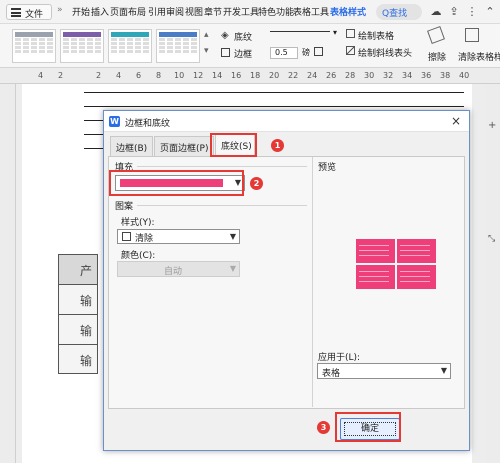 The height and width of the screenshot is (463, 500). What do you see at coordinates (335, 32) in the screenshot?
I see `line-style-dropdown-icon: ▾` at bounding box center [335, 32].